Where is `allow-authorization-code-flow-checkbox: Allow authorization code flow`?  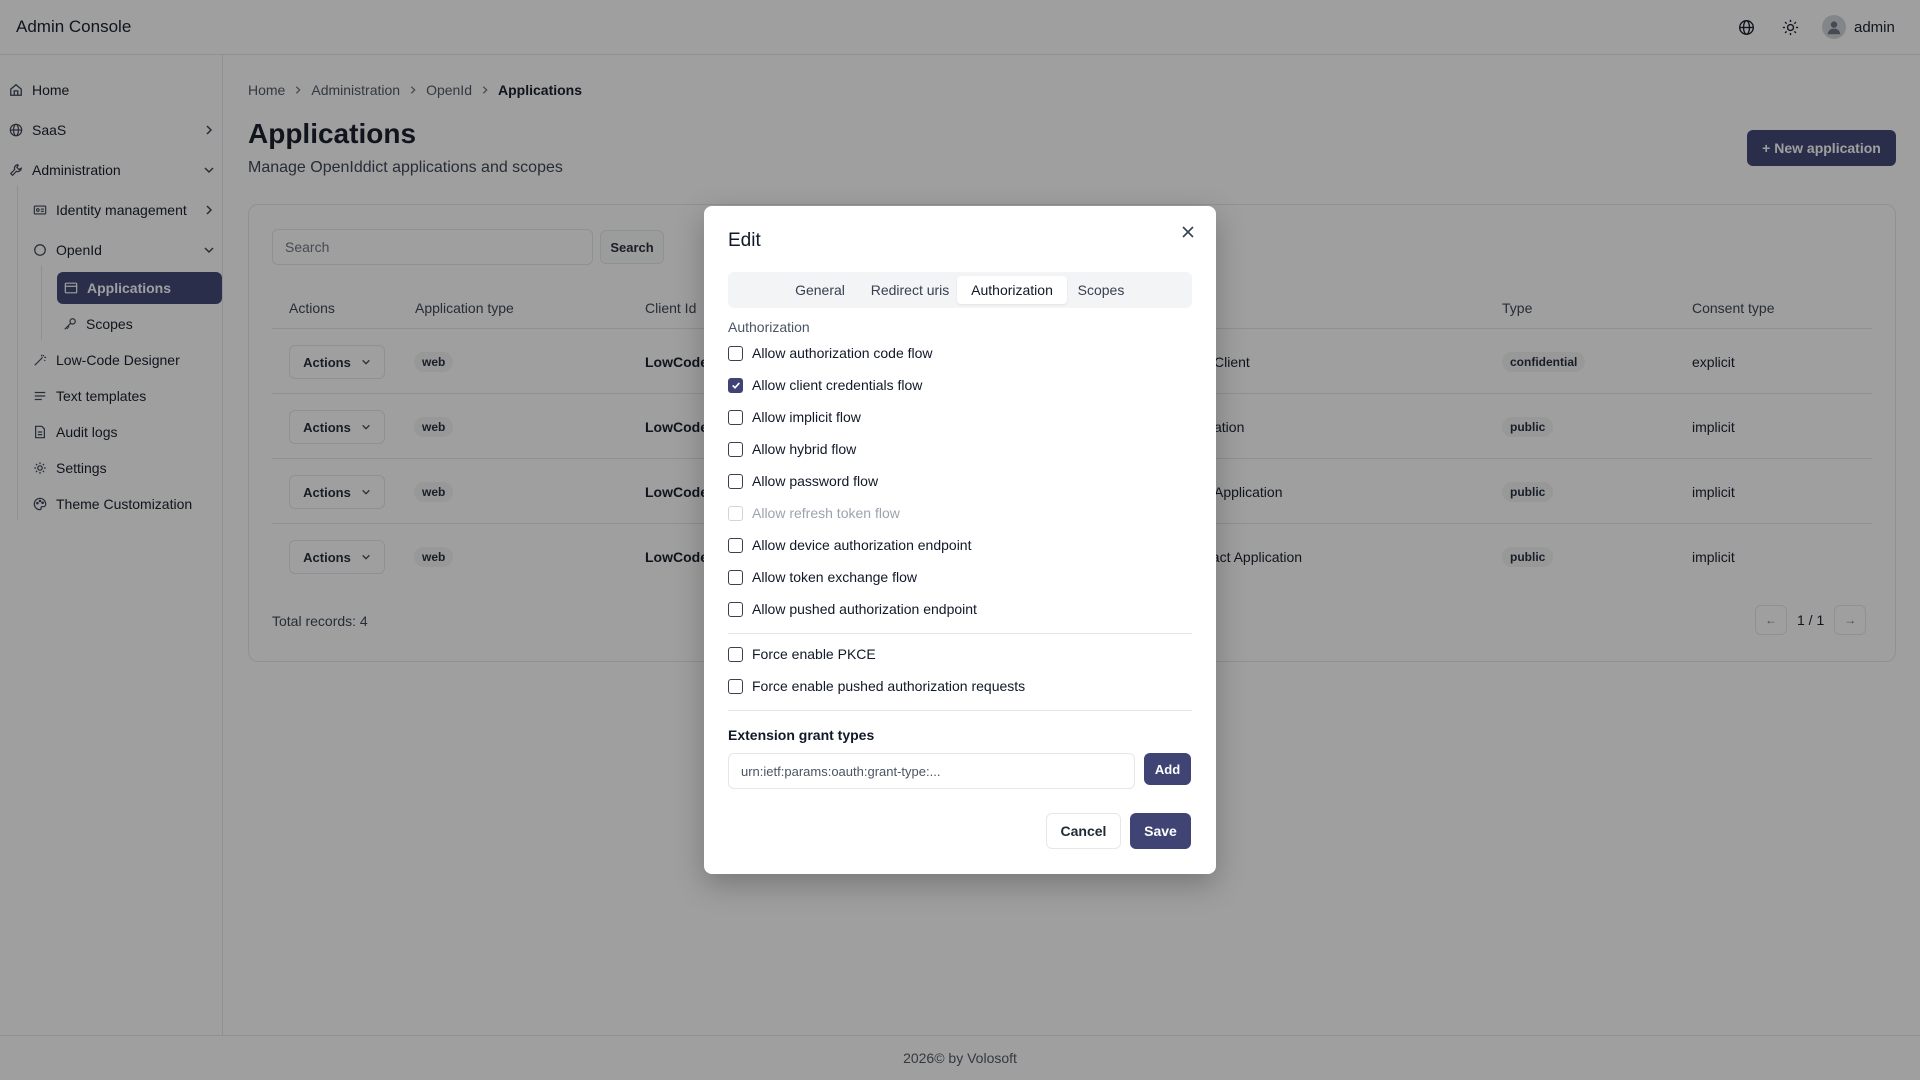 allow-authorization-code-flow-checkbox: Allow authorization code flow is located at coordinates (830, 353).